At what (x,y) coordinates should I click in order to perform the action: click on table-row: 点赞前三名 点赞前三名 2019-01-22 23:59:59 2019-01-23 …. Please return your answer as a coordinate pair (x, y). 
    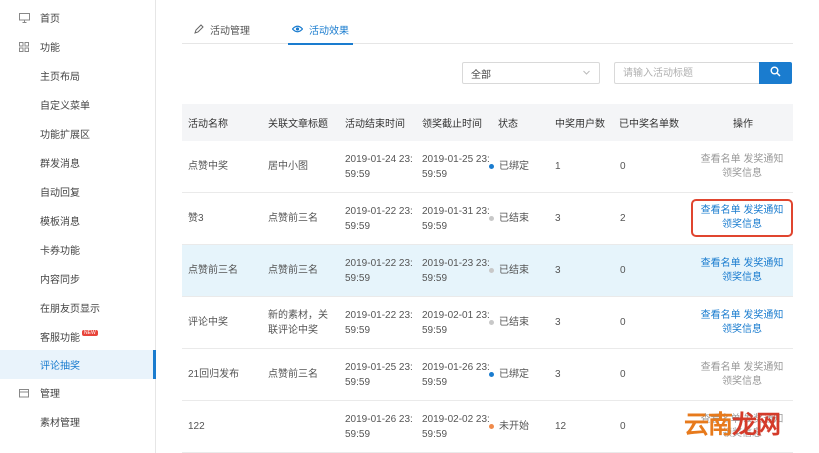
    Looking at the image, I should click on (487, 271).